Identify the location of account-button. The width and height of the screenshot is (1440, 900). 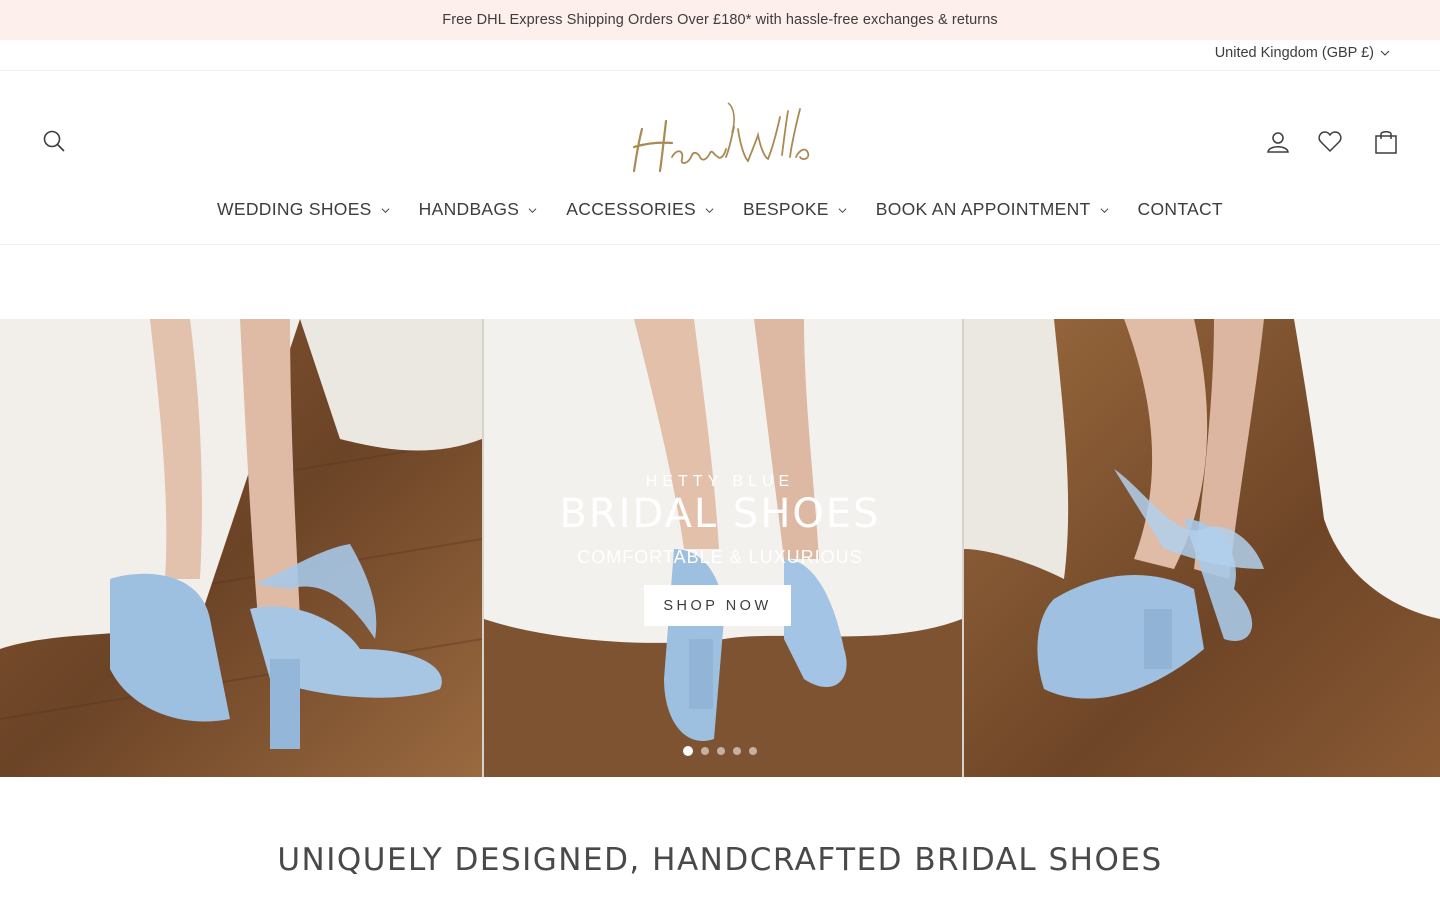
(1278, 142).